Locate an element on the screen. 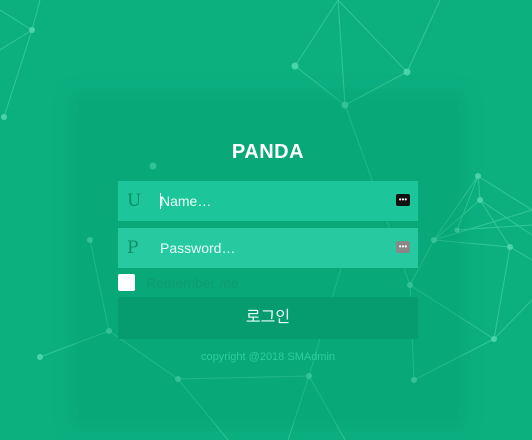 Image resolution: width=532 pixels, height=440 pixels. username-input is located at coordinates (270, 201).